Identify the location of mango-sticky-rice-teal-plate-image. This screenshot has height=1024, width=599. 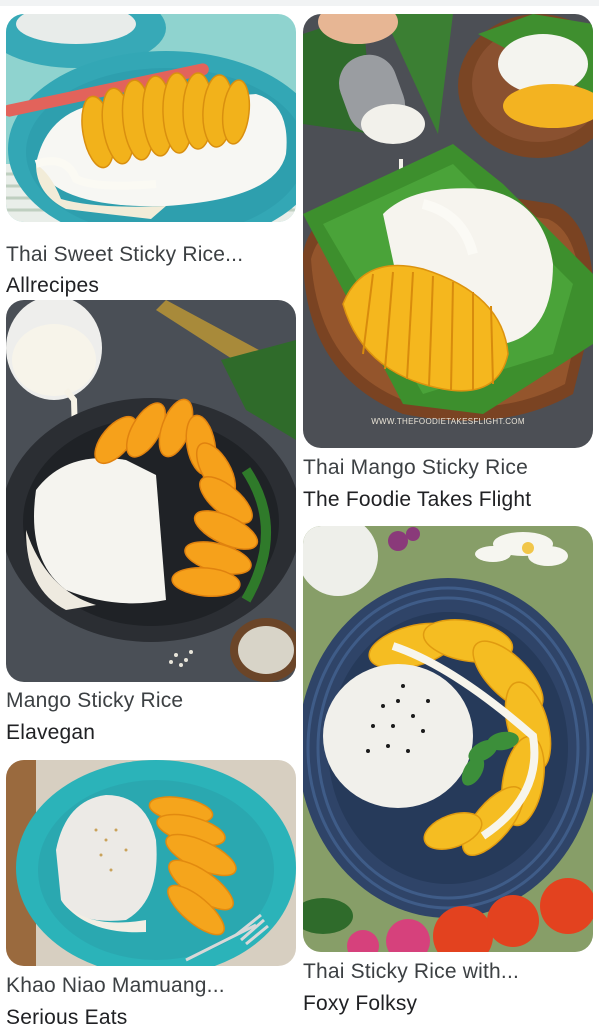
(151, 118).